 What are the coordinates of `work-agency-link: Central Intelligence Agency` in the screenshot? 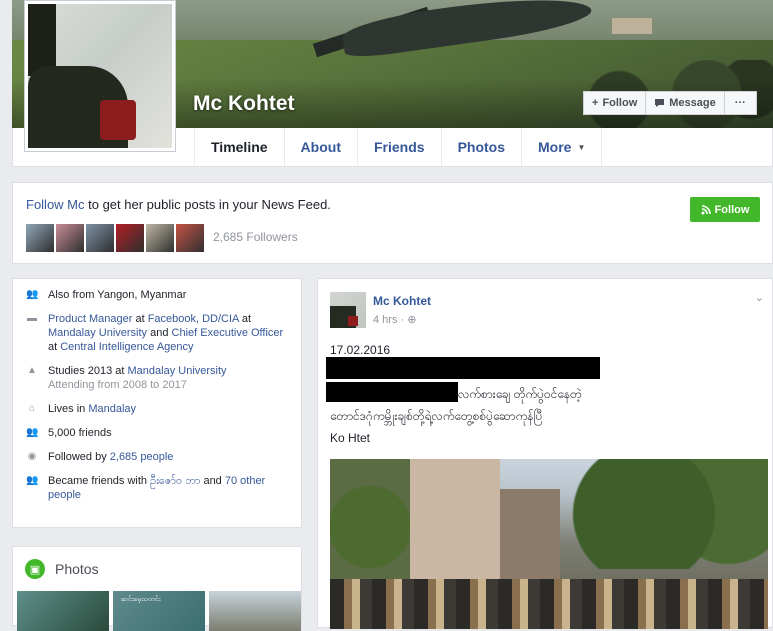 It's located at (126, 347).